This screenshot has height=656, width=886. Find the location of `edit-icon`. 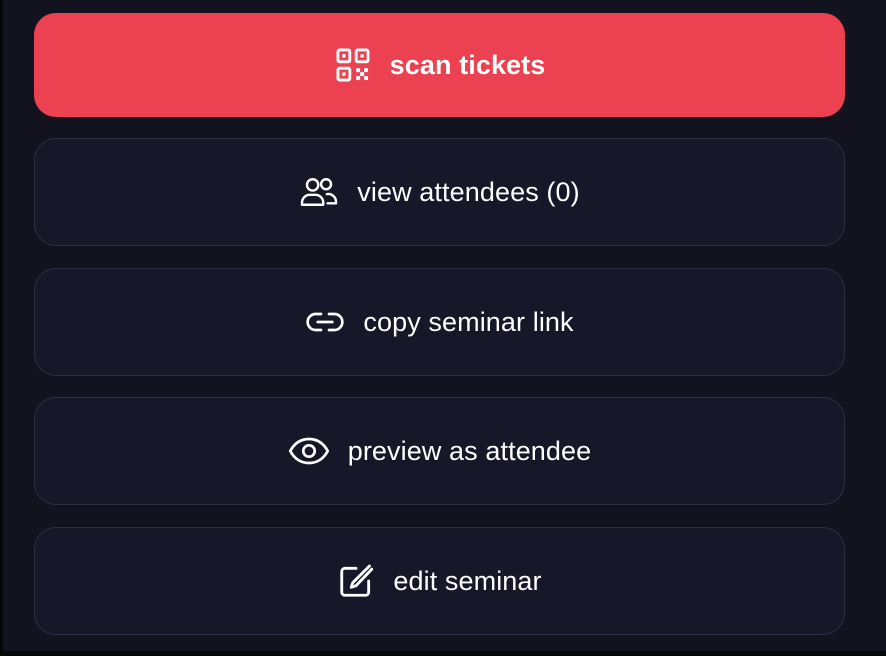

edit-icon is located at coordinates (356, 581).